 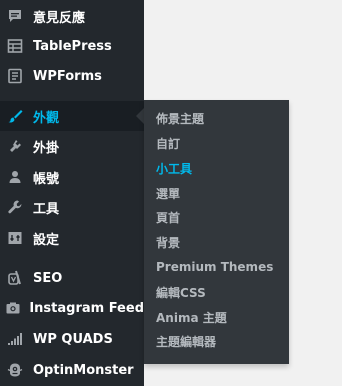 What do you see at coordinates (15, 370) in the screenshot?
I see `optinmonster-icon` at bounding box center [15, 370].